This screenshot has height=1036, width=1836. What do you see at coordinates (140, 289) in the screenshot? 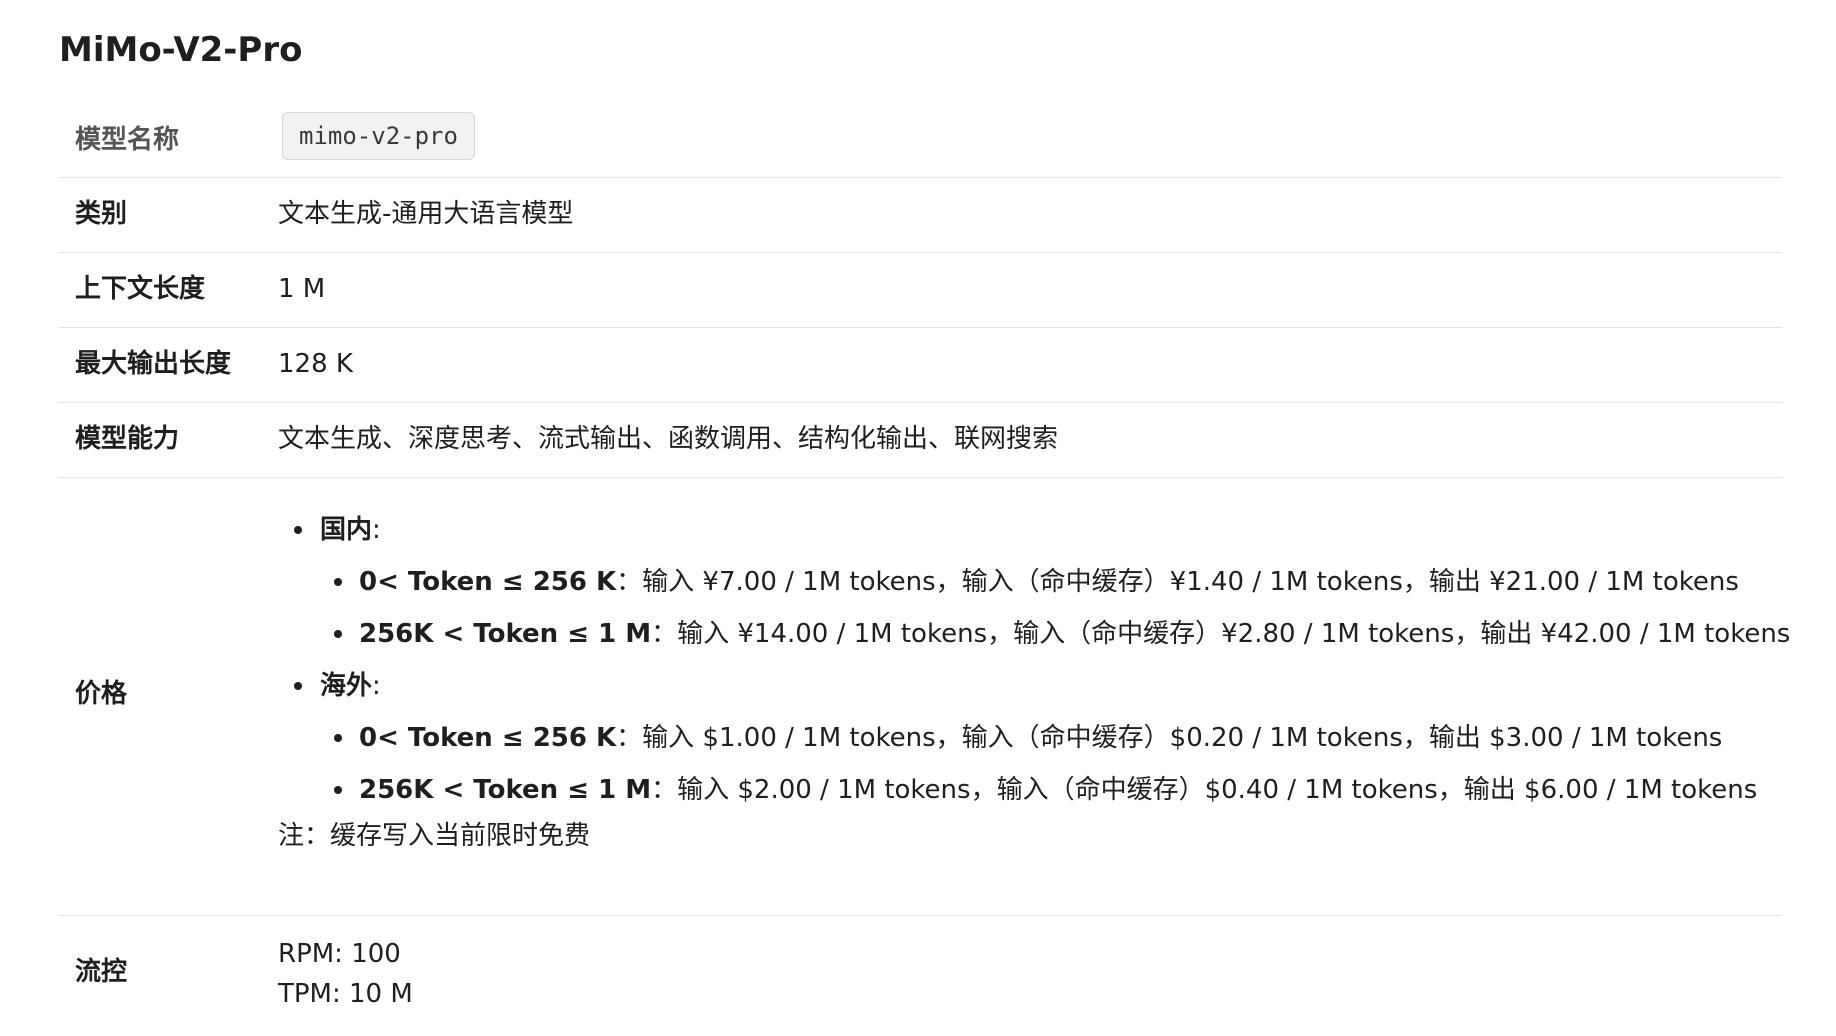
I see `context-length-label: 上下文长度` at bounding box center [140, 289].